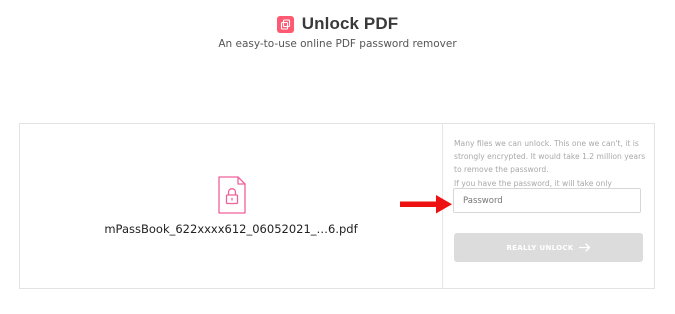  I want to click on unlock-button-label: REALLY UNLOCK, so click(540, 247).